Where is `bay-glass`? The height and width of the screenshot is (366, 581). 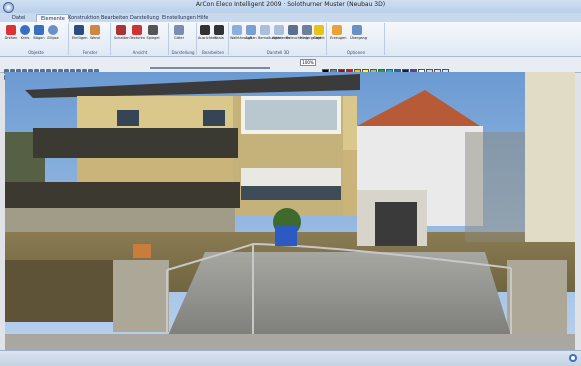 bay-glass is located at coordinates (291, 115).